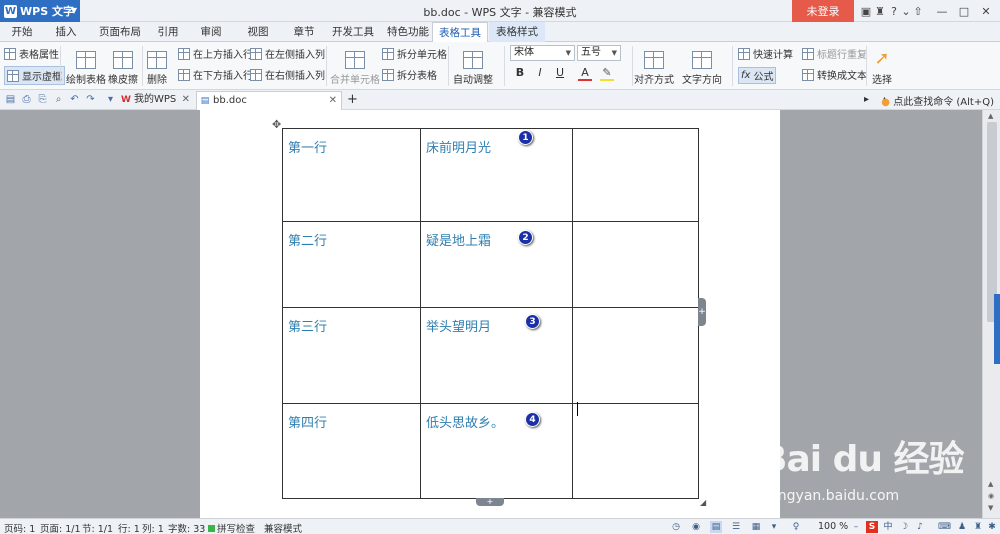  Describe the element at coordinates (231, 527) in the screenshot. I see `spellcheck-toggle: 拼写检查` at that location.